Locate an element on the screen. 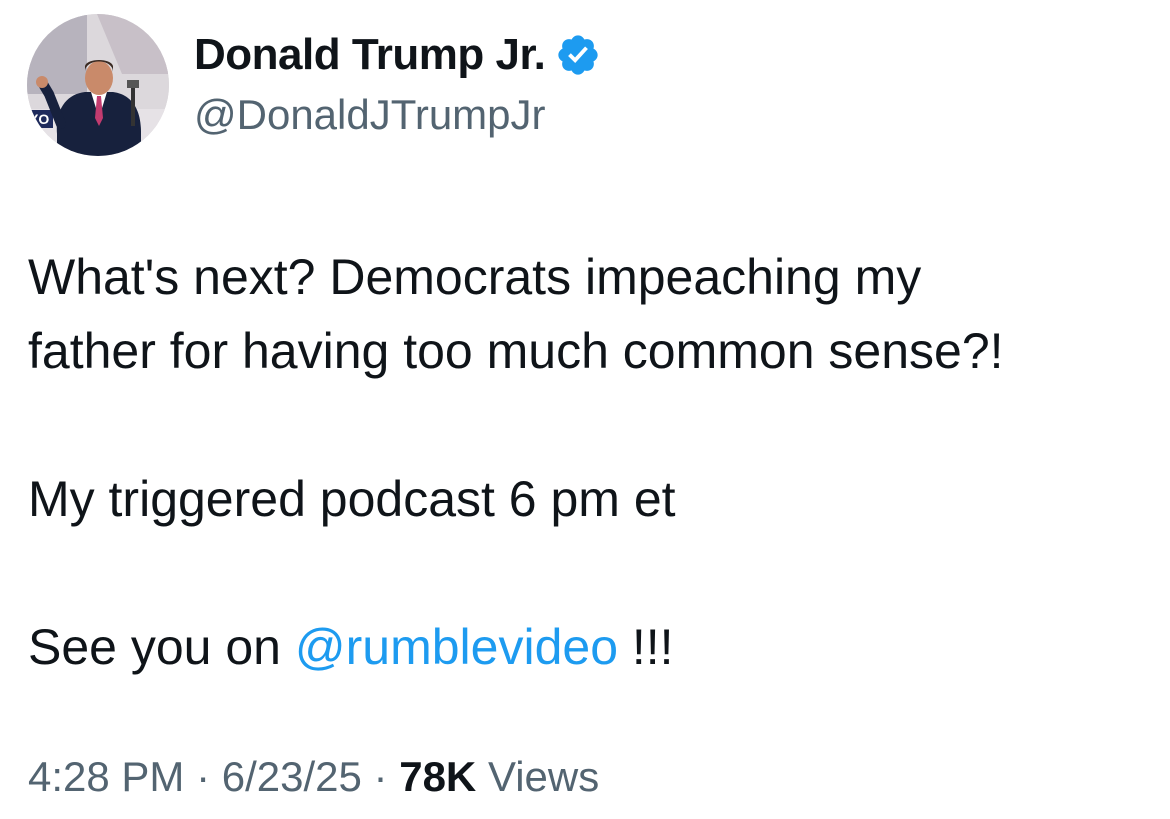  views-label: Views is located at coordinates (538, 776).